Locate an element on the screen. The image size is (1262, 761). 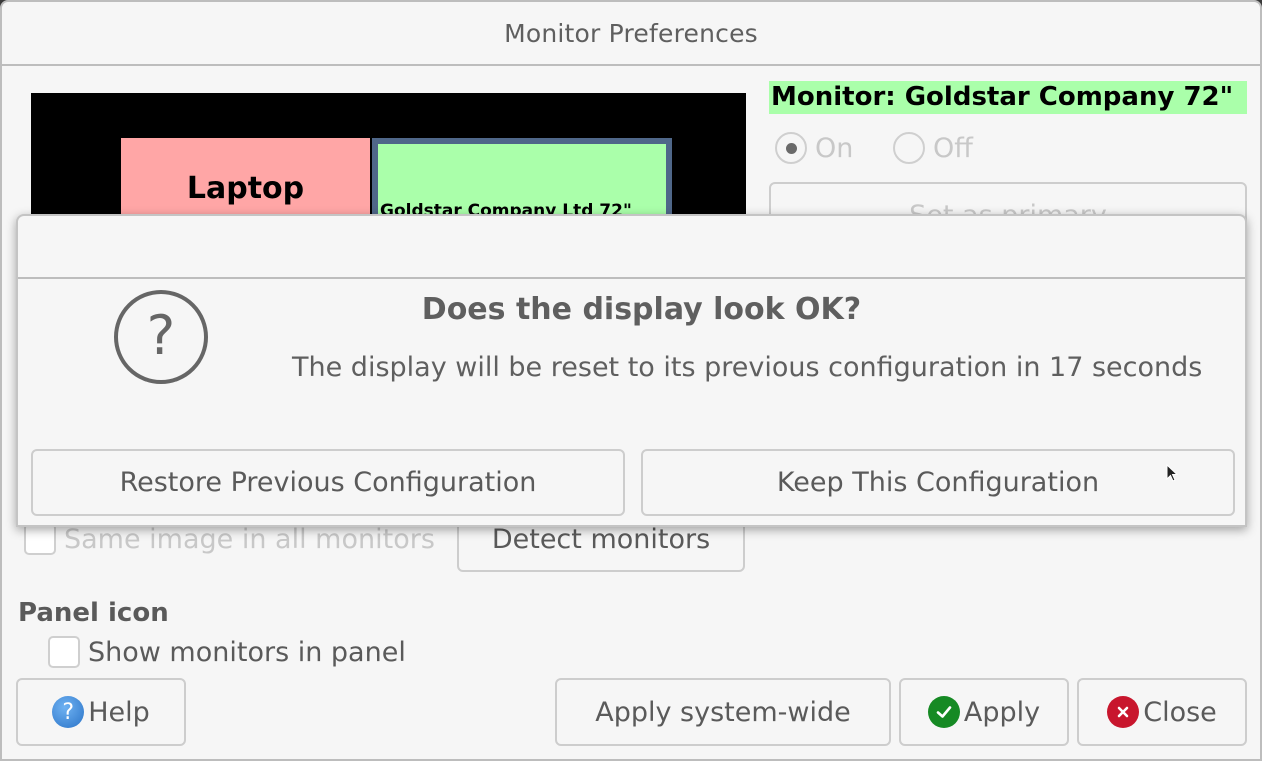
monitor-layout-preview: Laptop Goldstar Company Ltd 72" is located at coordinates (388, 175).